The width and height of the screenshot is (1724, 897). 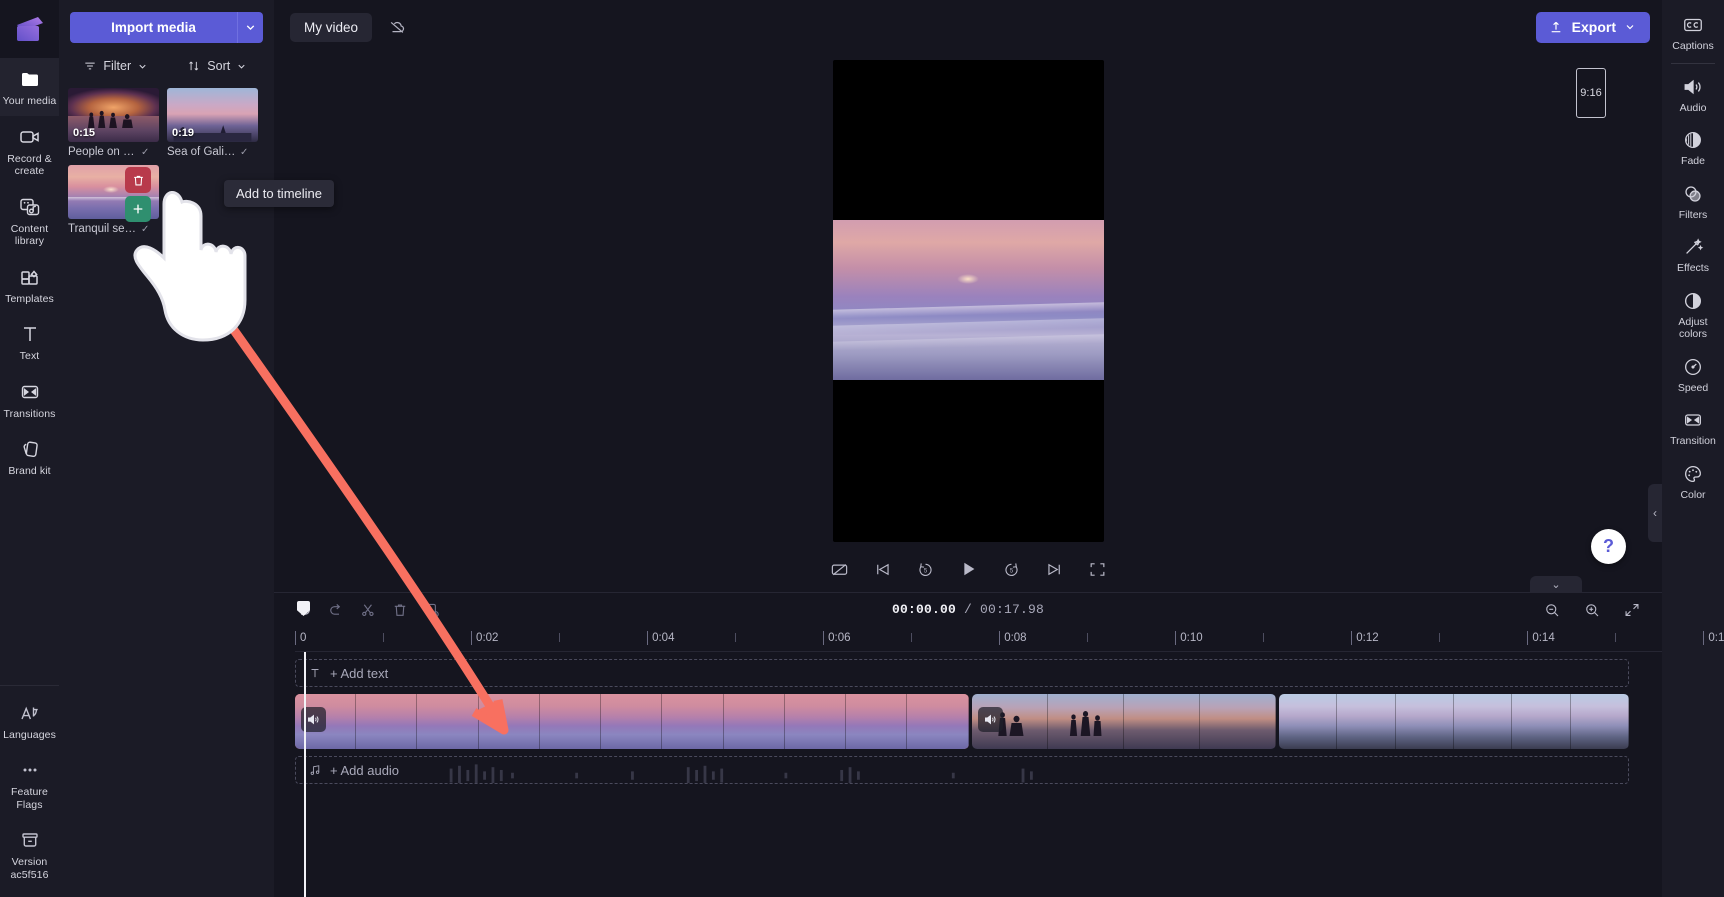 I want to click on add-text-label: + Add text, so click(x=359, y=673).